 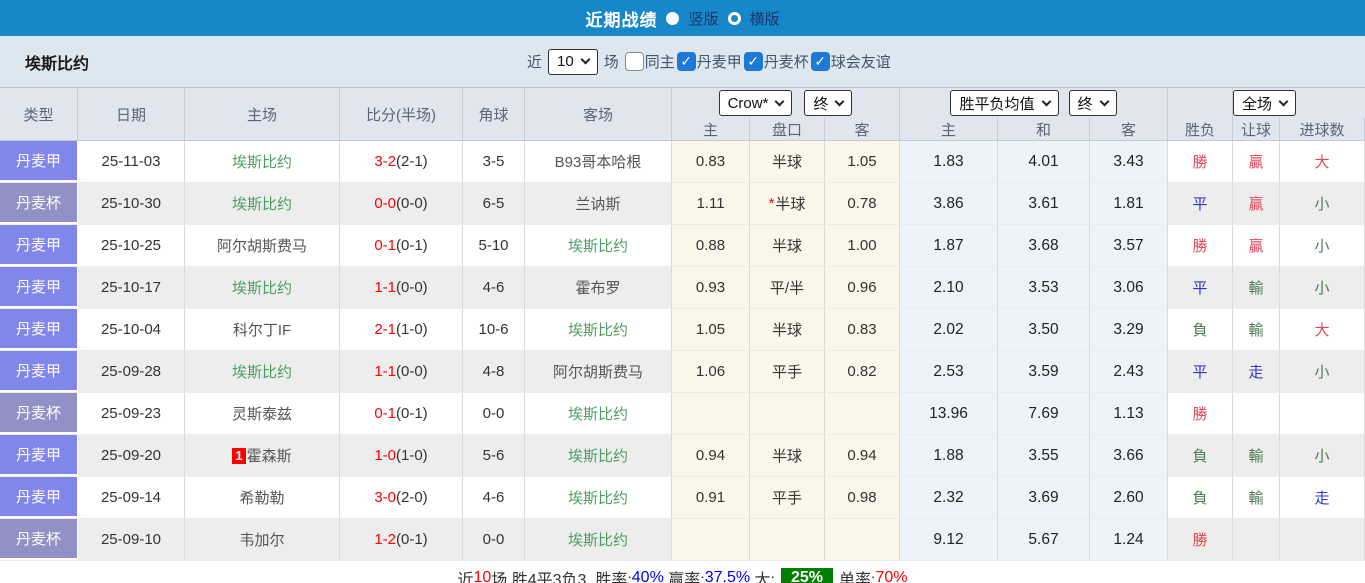 I want to click on avg-home-cell: 1.87, so click(x=949, y=245).